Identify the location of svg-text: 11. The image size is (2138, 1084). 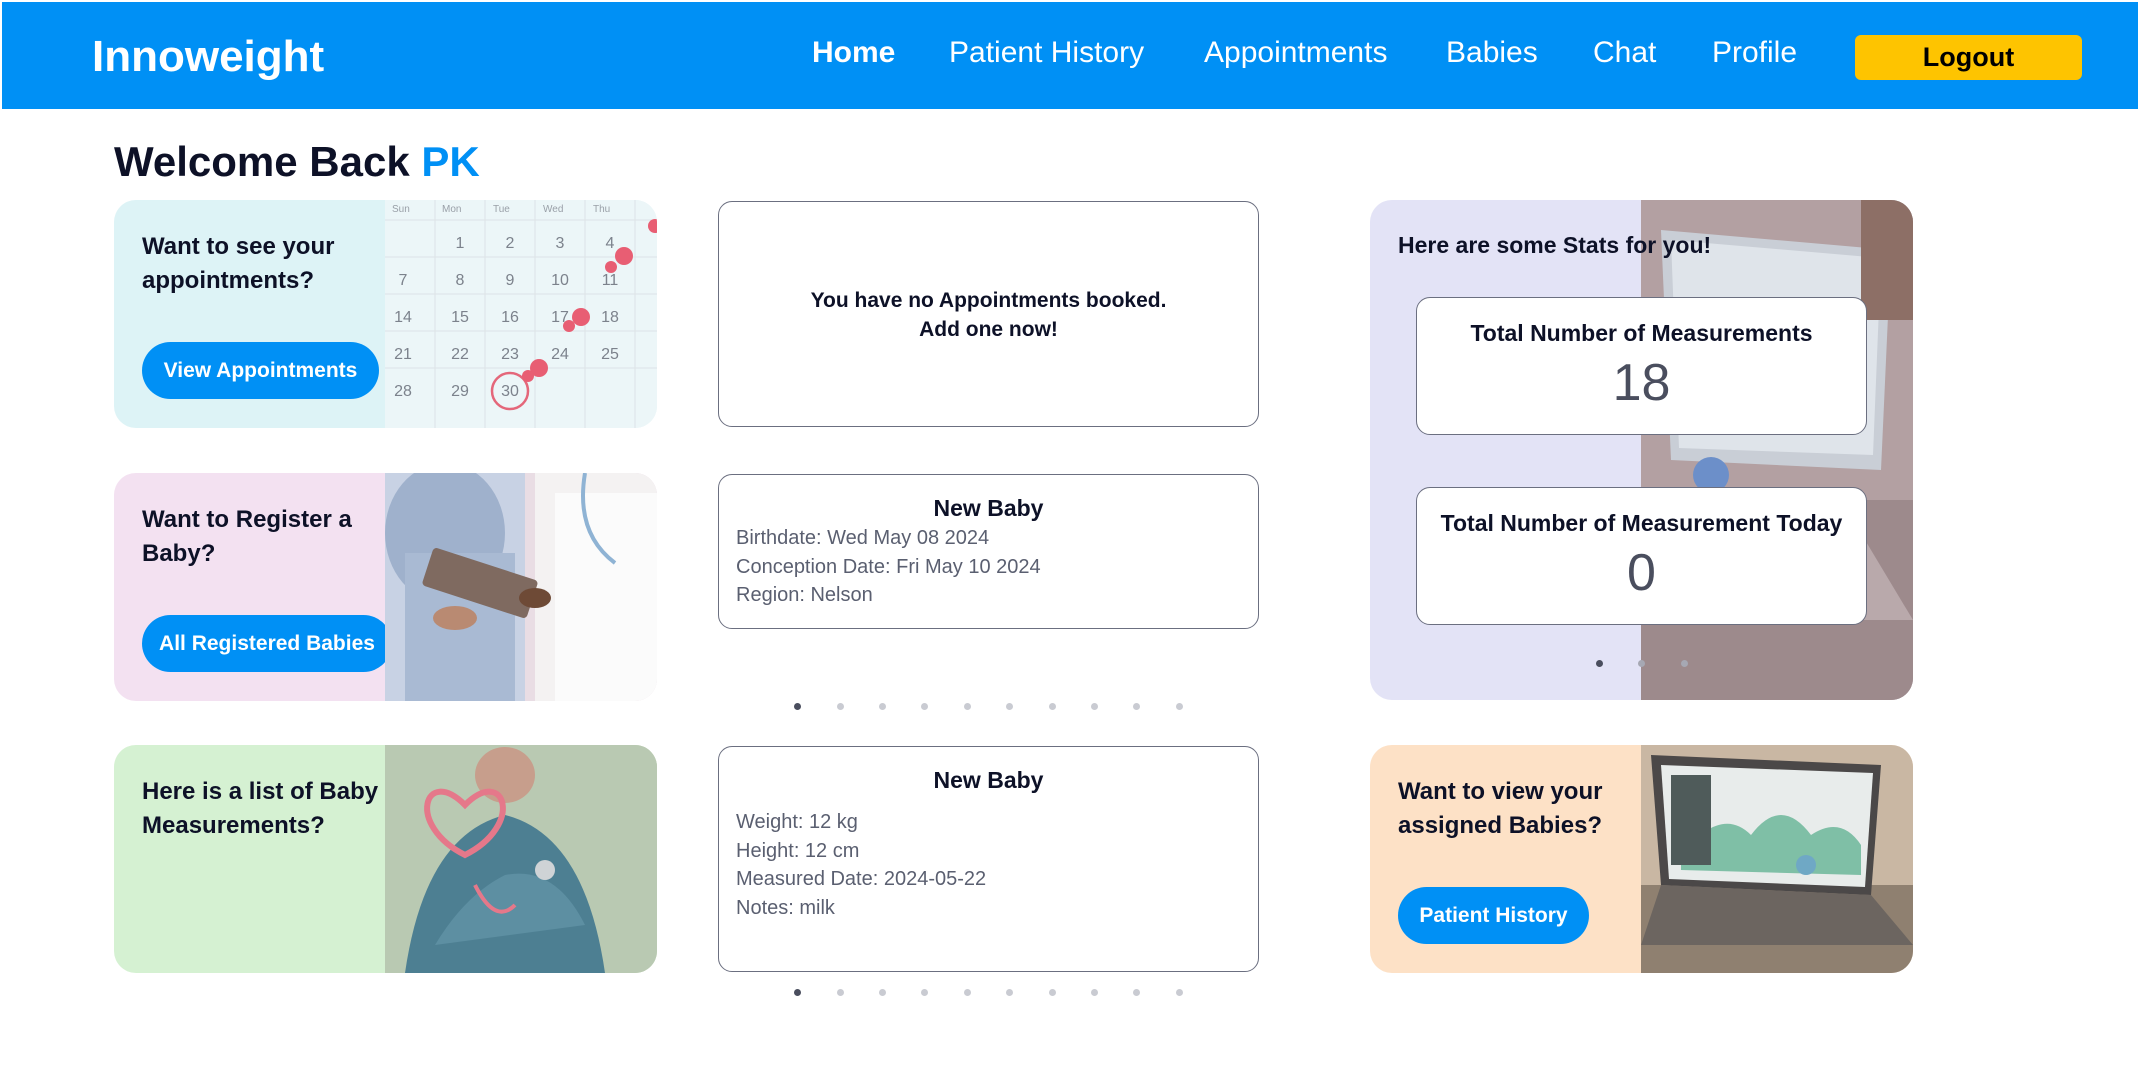
(610, 280).